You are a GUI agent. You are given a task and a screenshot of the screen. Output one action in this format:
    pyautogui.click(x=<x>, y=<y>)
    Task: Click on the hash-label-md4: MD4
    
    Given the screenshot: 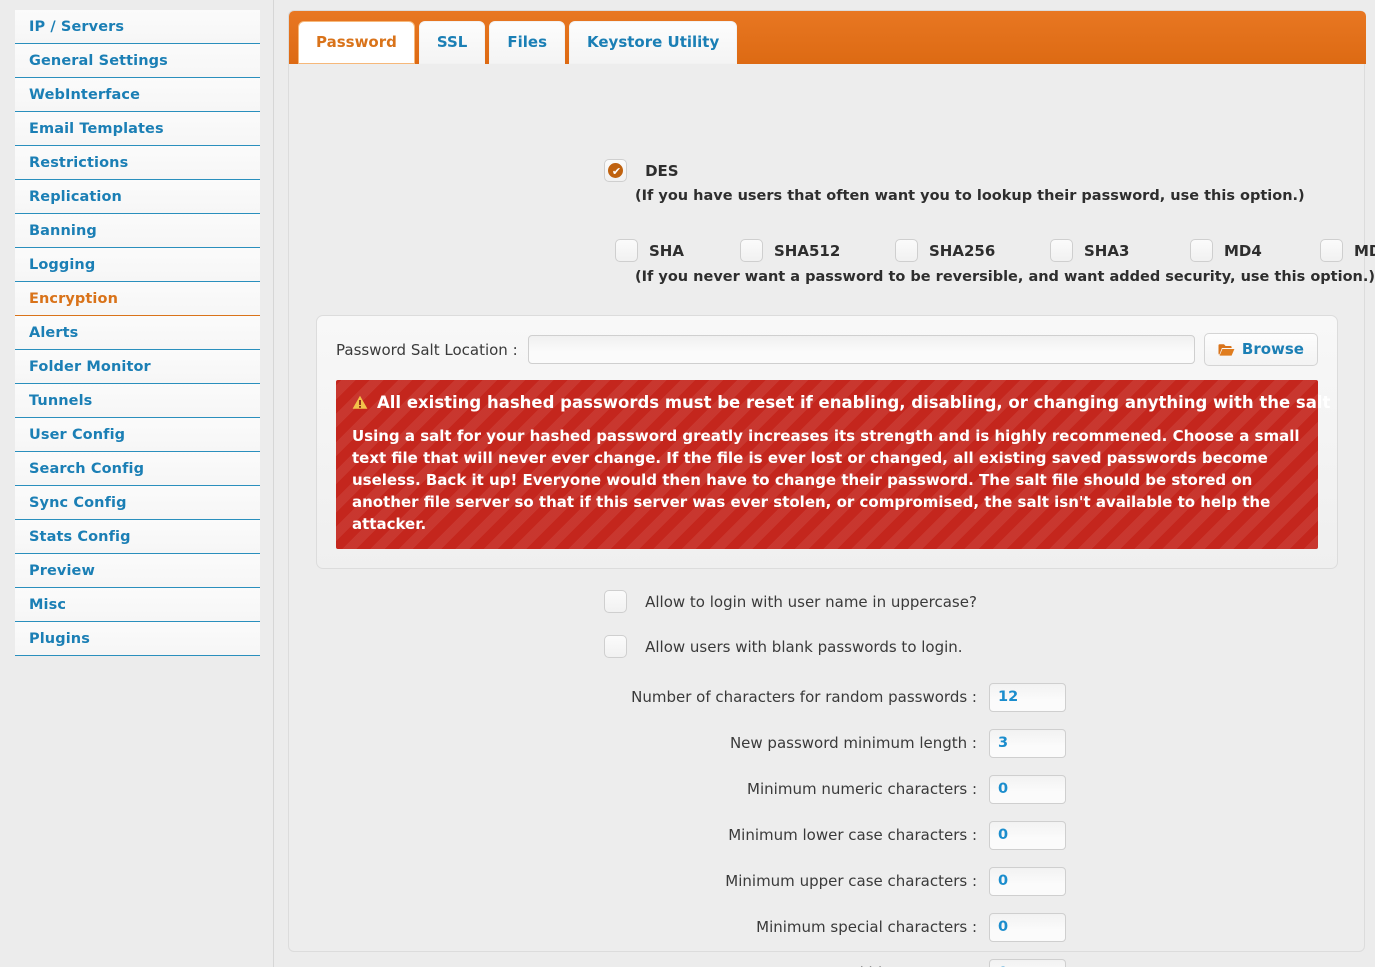 What is the action you would take?
    pyautogui.click(x=1243, y=250)
    